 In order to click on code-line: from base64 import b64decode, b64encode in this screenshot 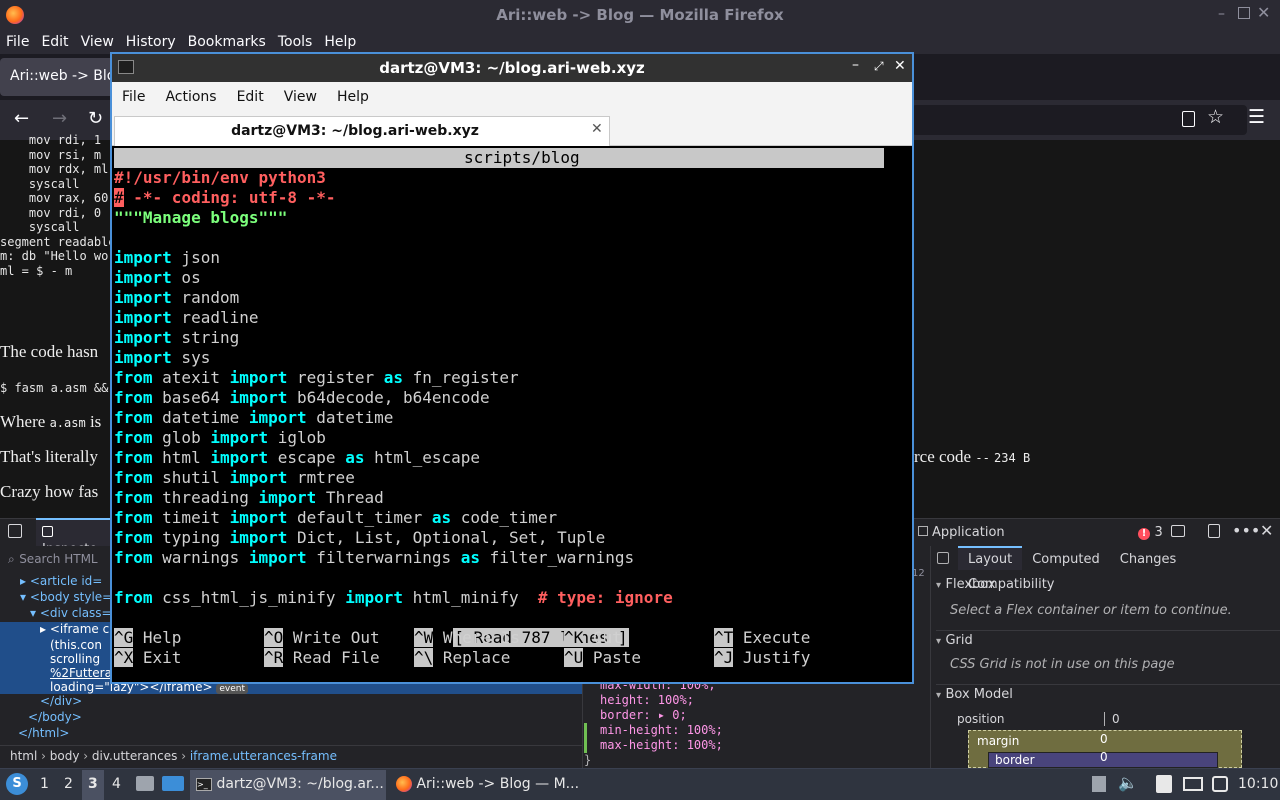, I will do `click(302, 397)`.